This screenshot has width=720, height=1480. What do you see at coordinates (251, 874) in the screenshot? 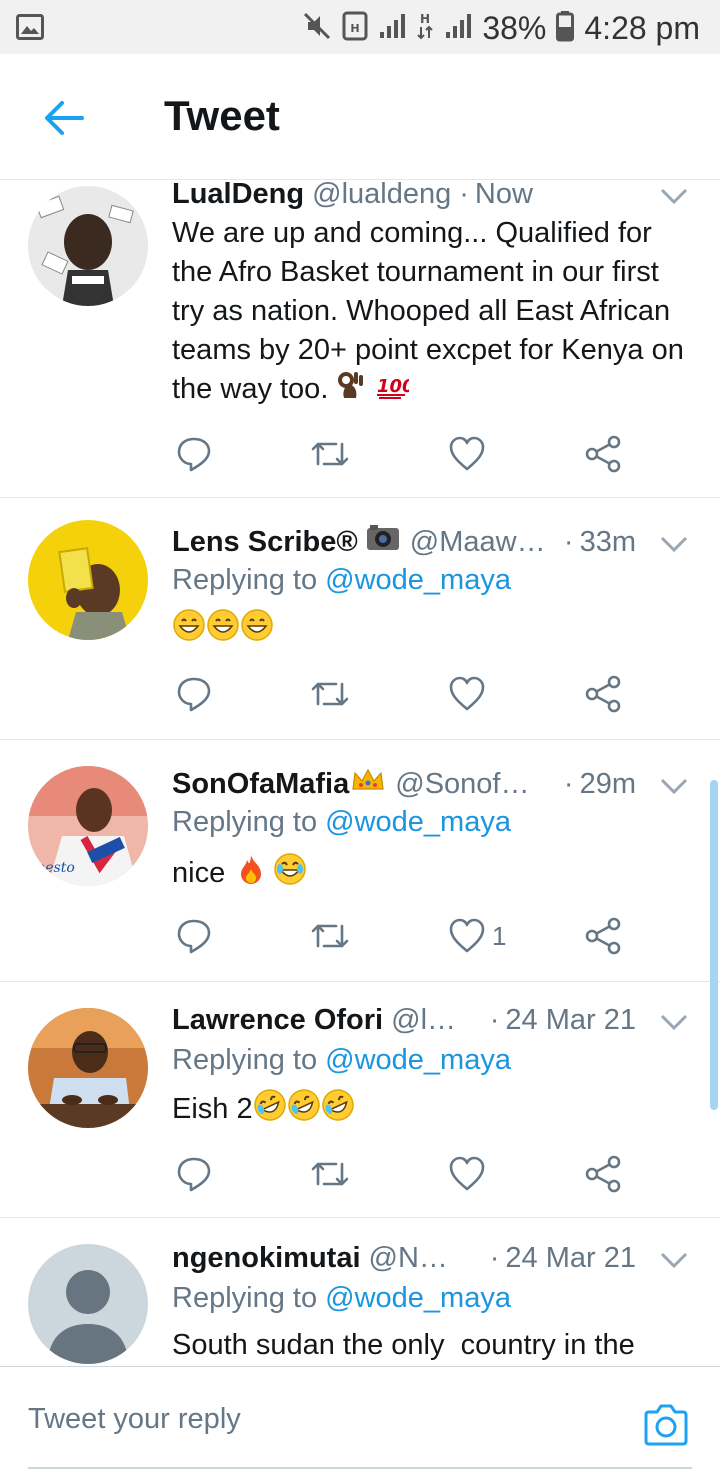
I see `fire-emoji` at bounding box center [251, 874].